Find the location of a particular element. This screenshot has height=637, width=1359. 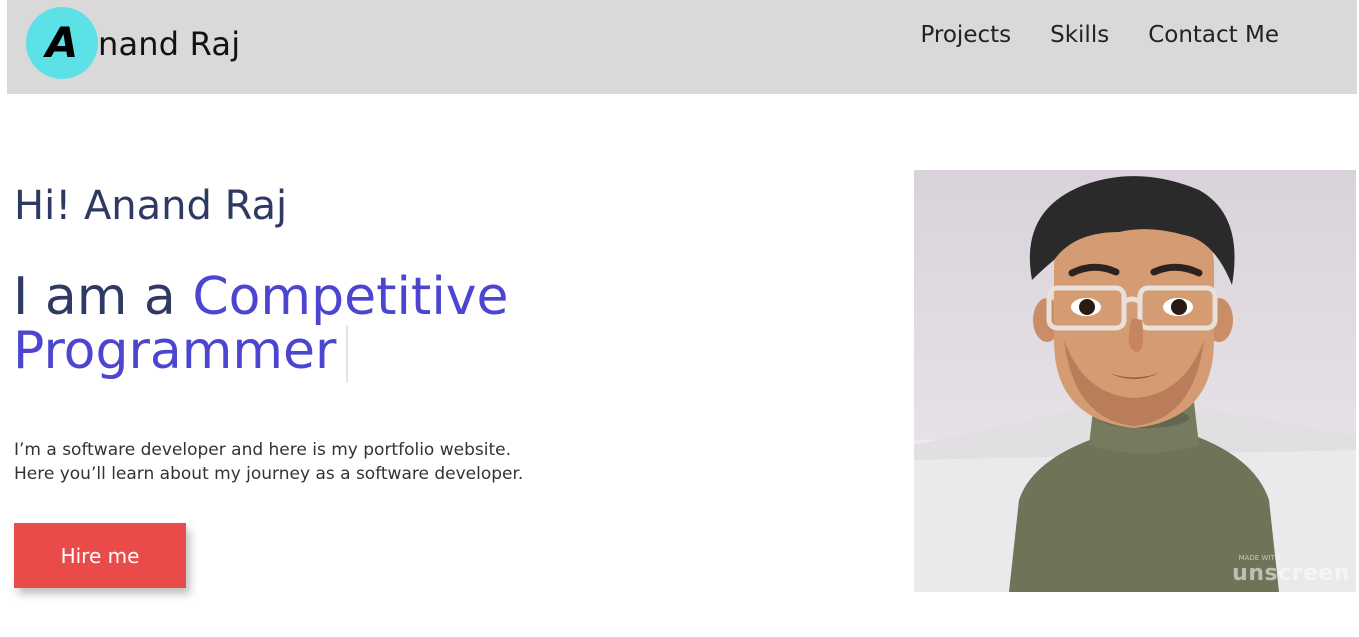

right-pupil is located at coordinates (1179, 307).